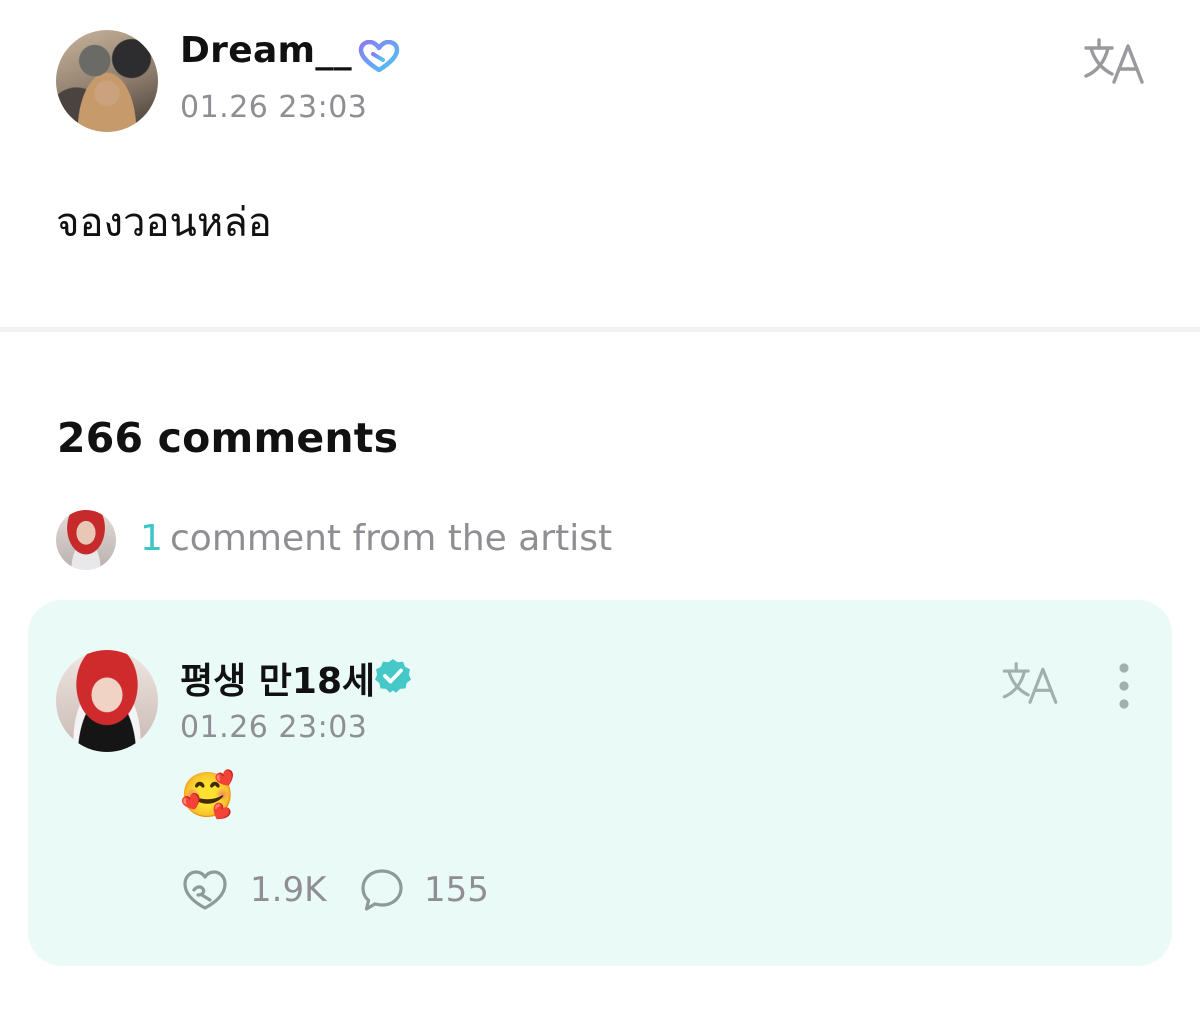 The height and width of the screenshot is (1010, 1200). What do you see at coordinates (107, 81) in the screenshot?
I see `post-author-avatar` at bounding box center [107, 81].